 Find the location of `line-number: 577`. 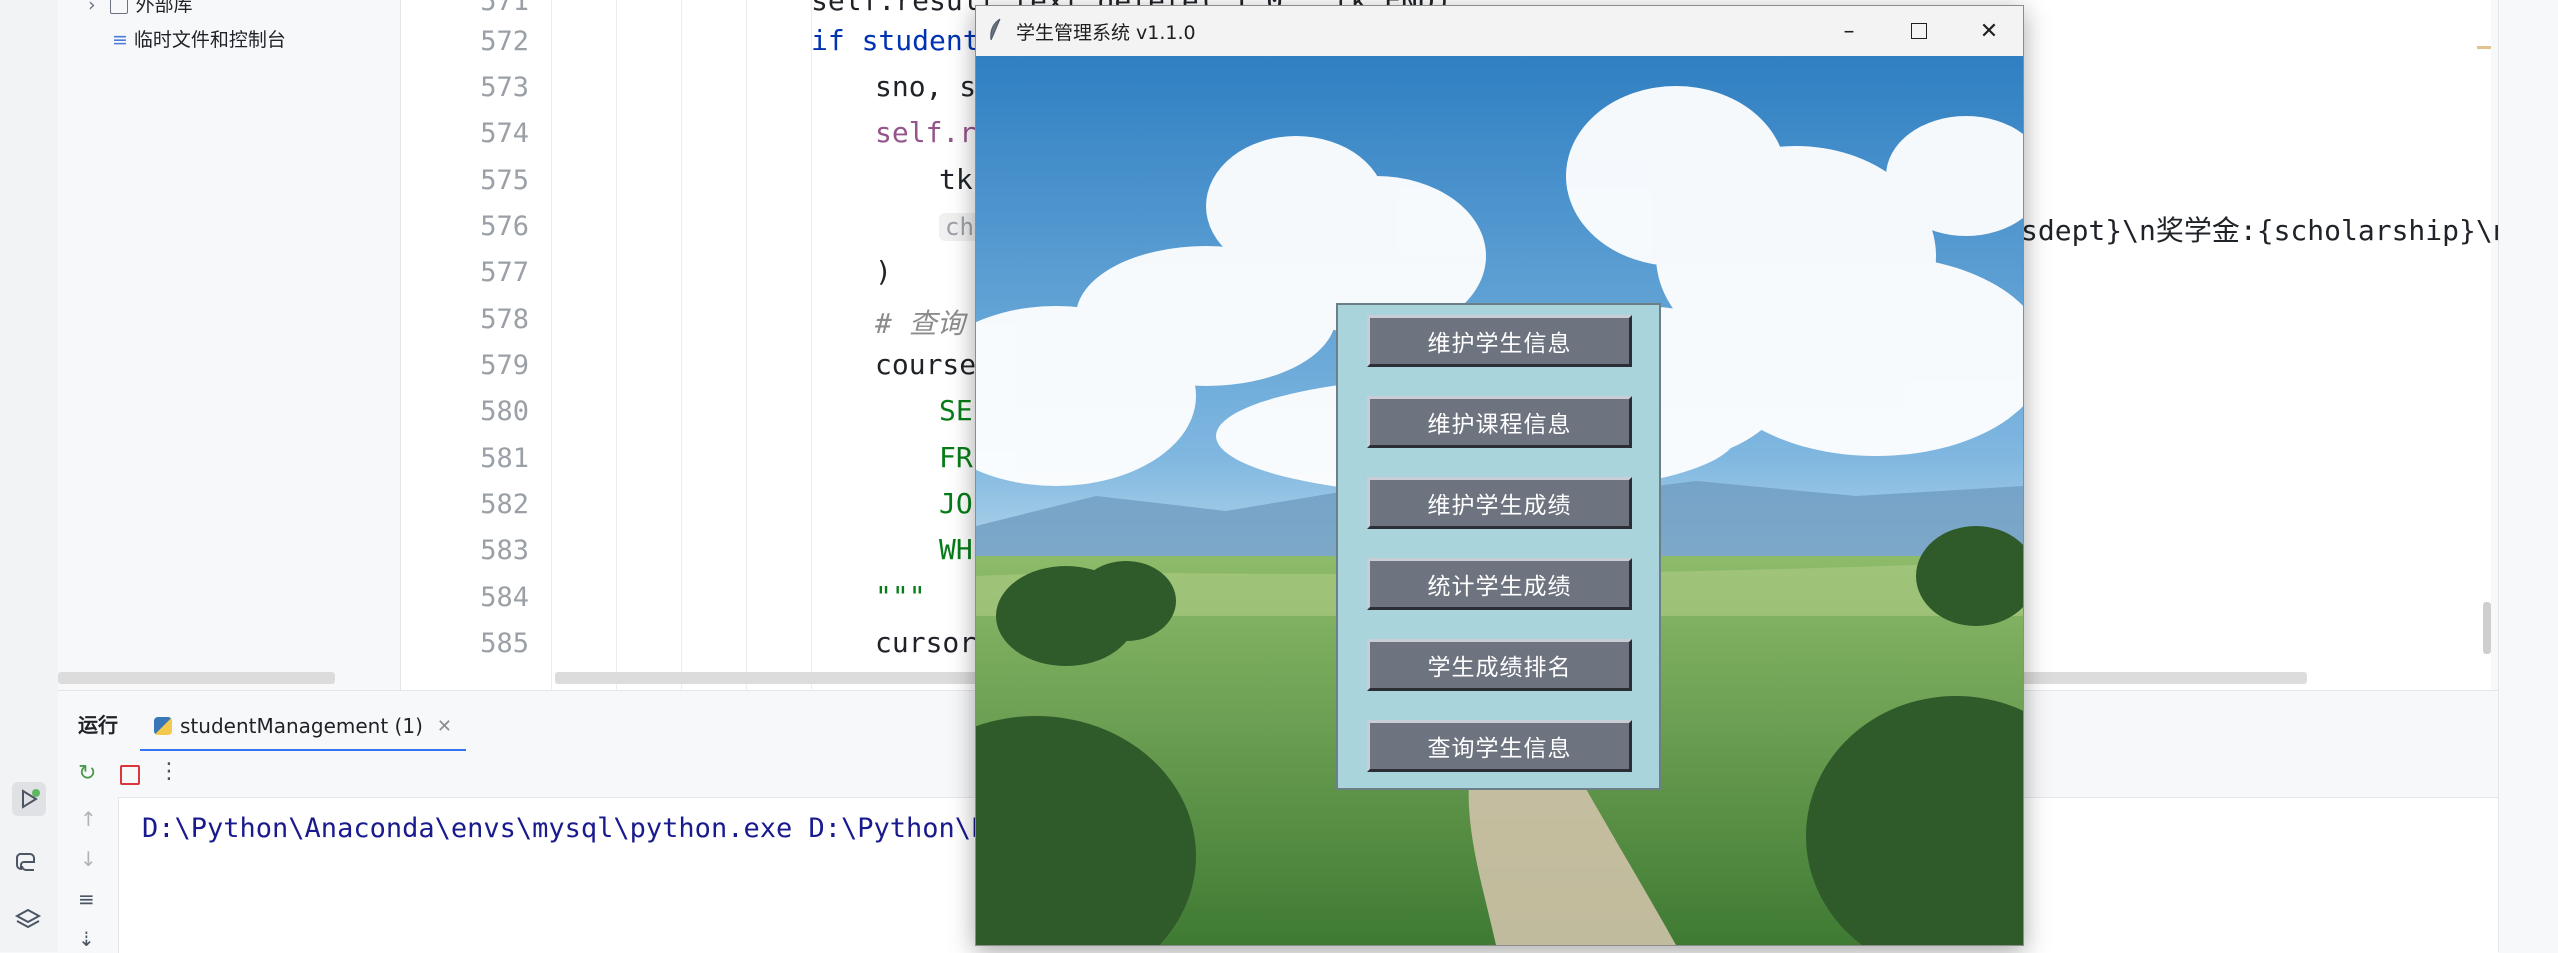

line-number: 577 is located at coordinates (504, 272).